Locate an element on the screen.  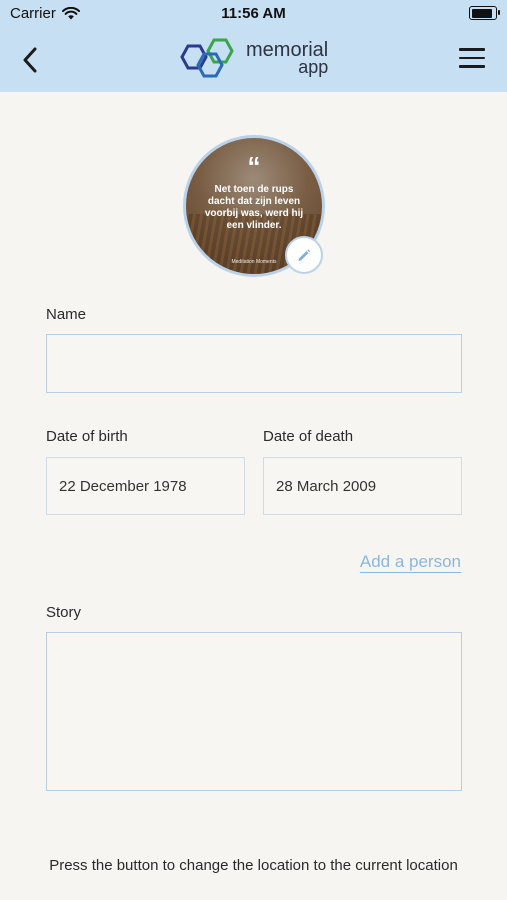
hamburger-menu-icon is located at coordinates (472, 58).